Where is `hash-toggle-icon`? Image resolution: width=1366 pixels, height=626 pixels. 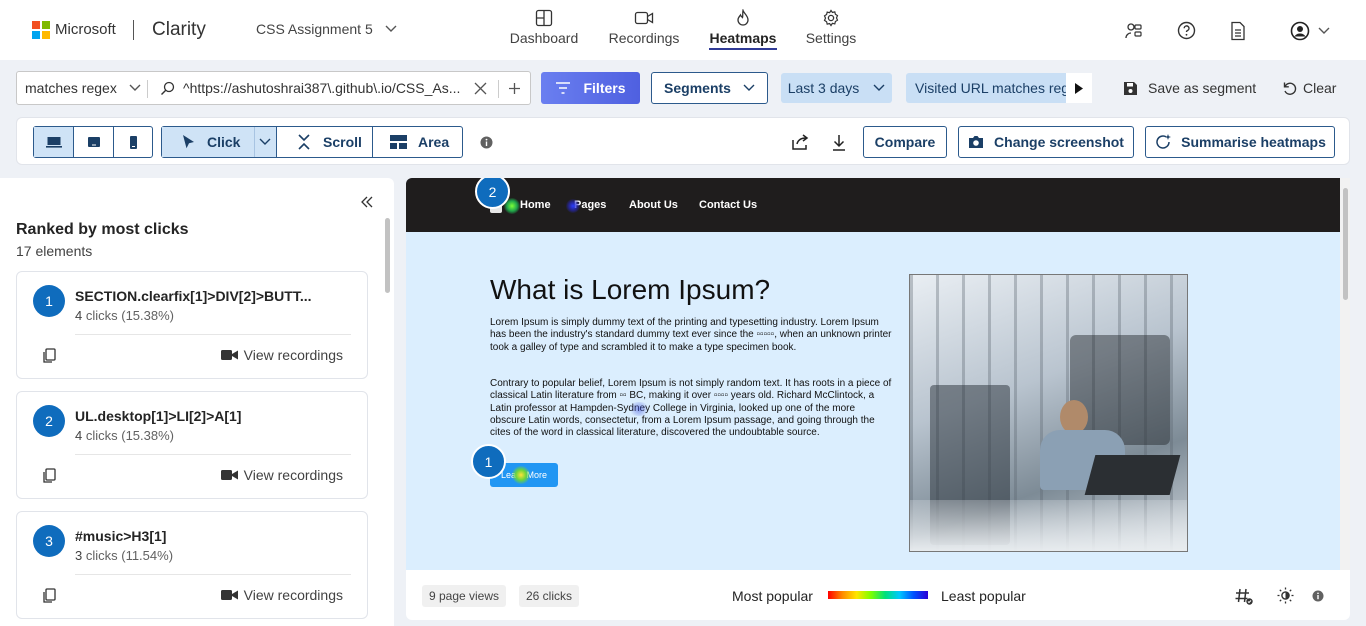 hash-toggle-icon is located at coordinates (1244, 596).